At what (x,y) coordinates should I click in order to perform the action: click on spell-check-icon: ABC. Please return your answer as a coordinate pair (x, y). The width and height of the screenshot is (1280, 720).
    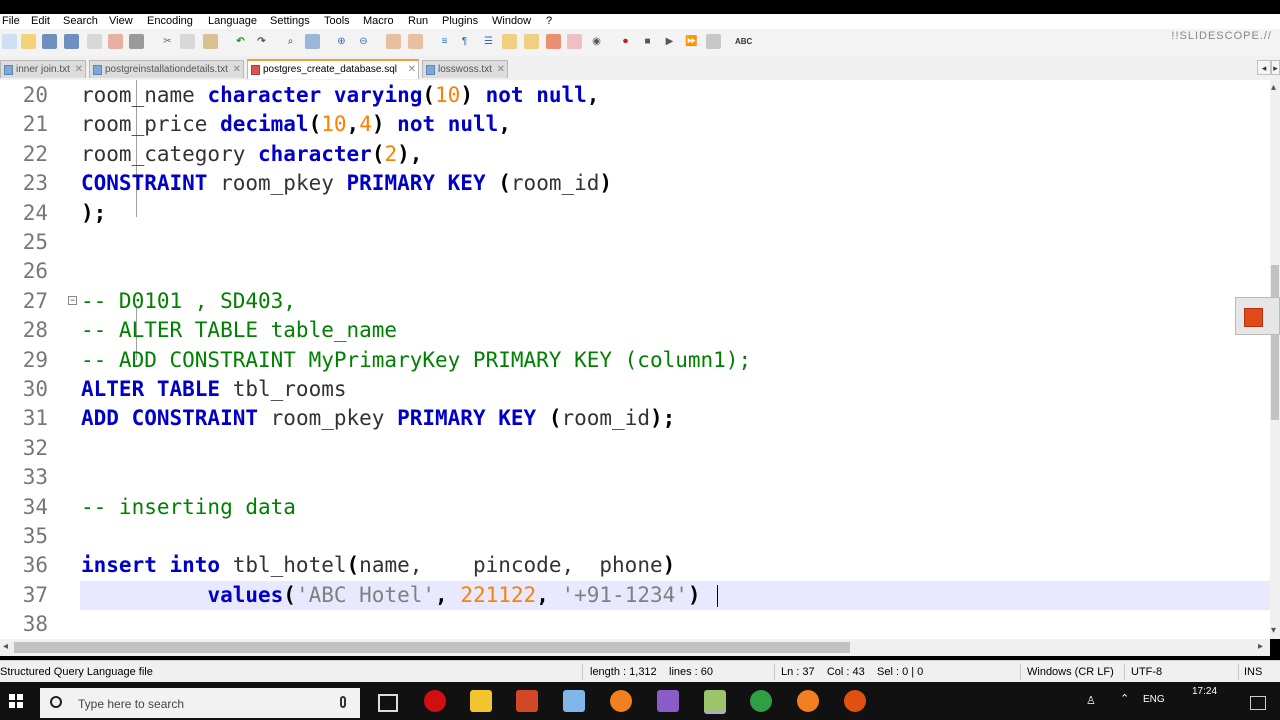
    Looking at the image, I should click on (743, 41).